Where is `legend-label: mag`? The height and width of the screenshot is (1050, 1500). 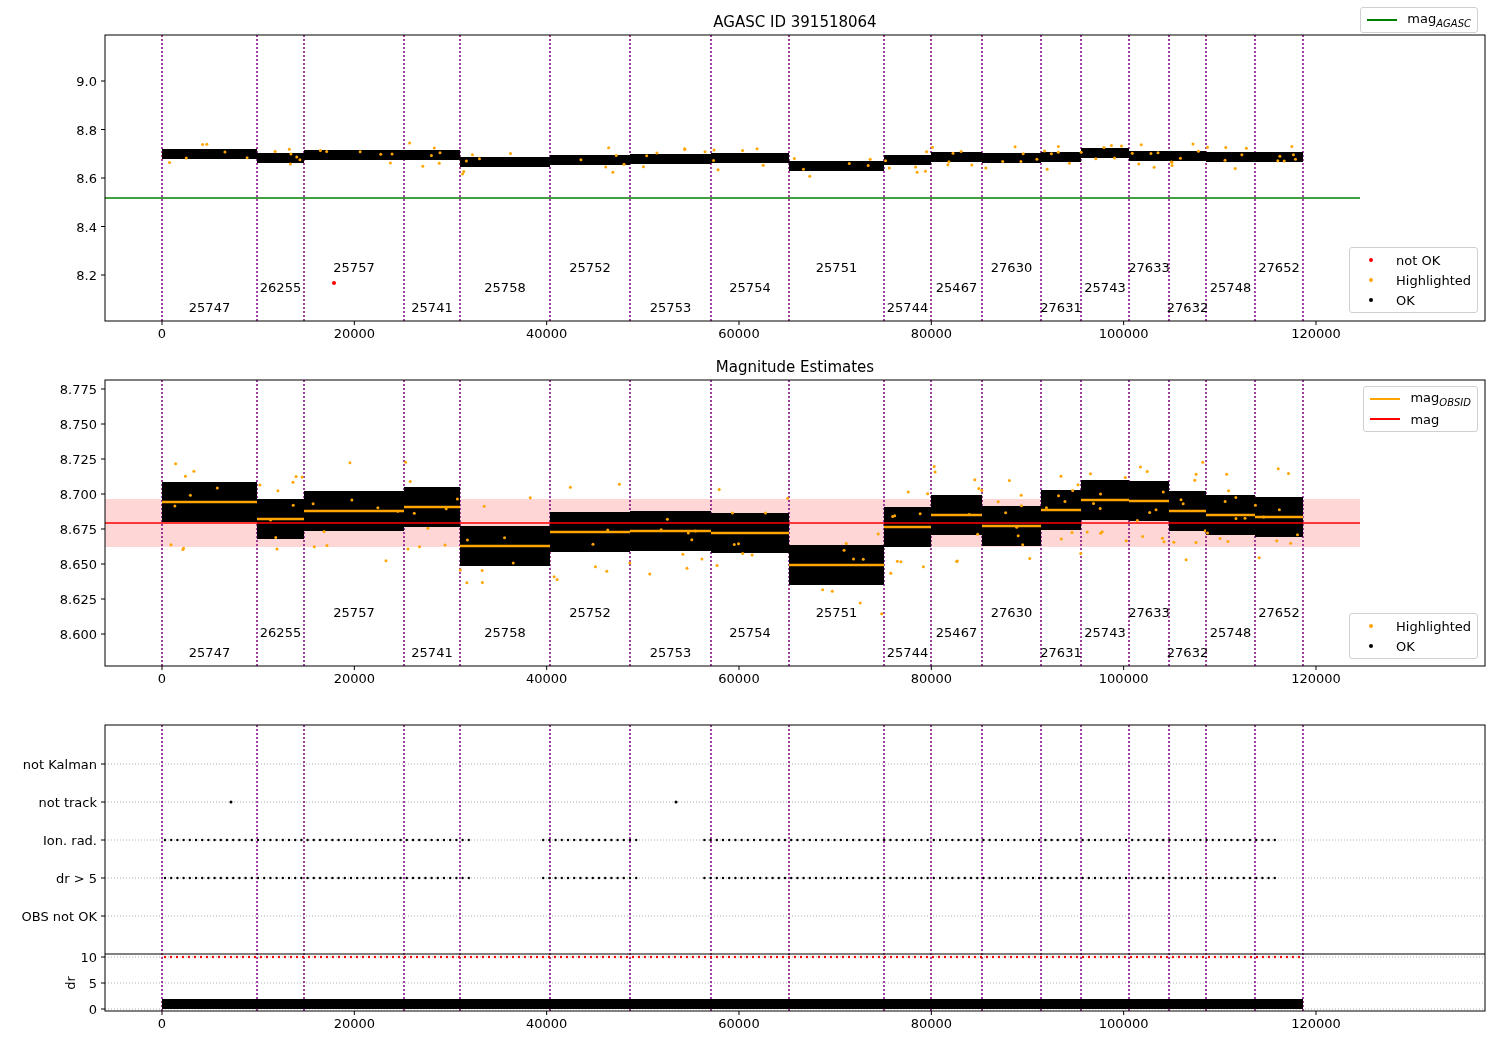
legend-label: mag is located at coordinates (1425, 419).